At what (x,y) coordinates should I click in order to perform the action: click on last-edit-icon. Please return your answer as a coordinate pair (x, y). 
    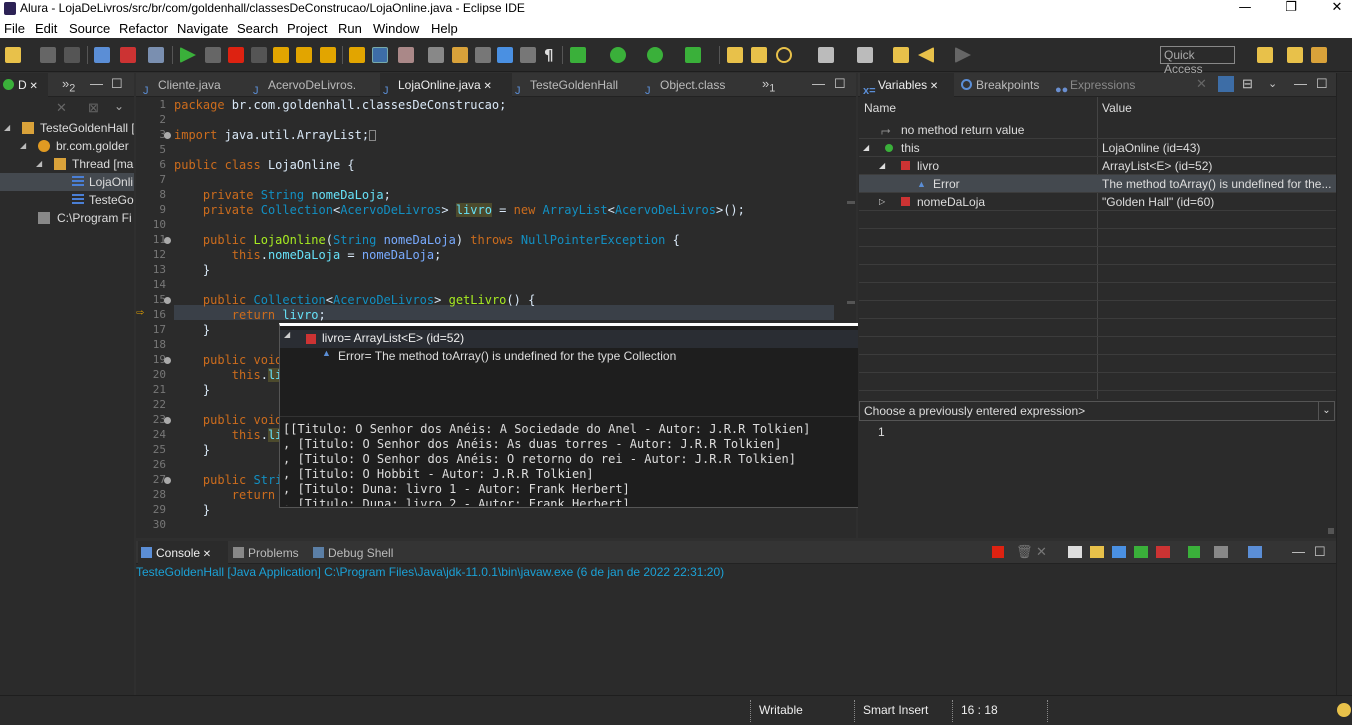
    Looking at the image, I should click on (901, 55).